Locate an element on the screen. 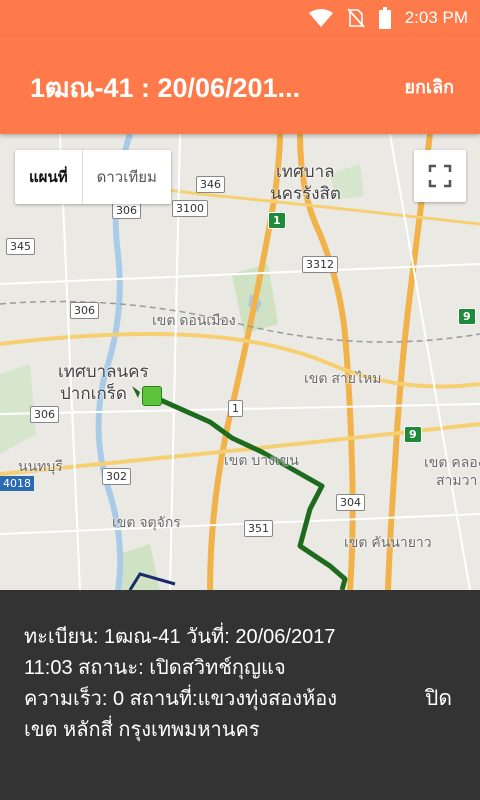  map-label: สามวา is located at coordinates (457, 480).